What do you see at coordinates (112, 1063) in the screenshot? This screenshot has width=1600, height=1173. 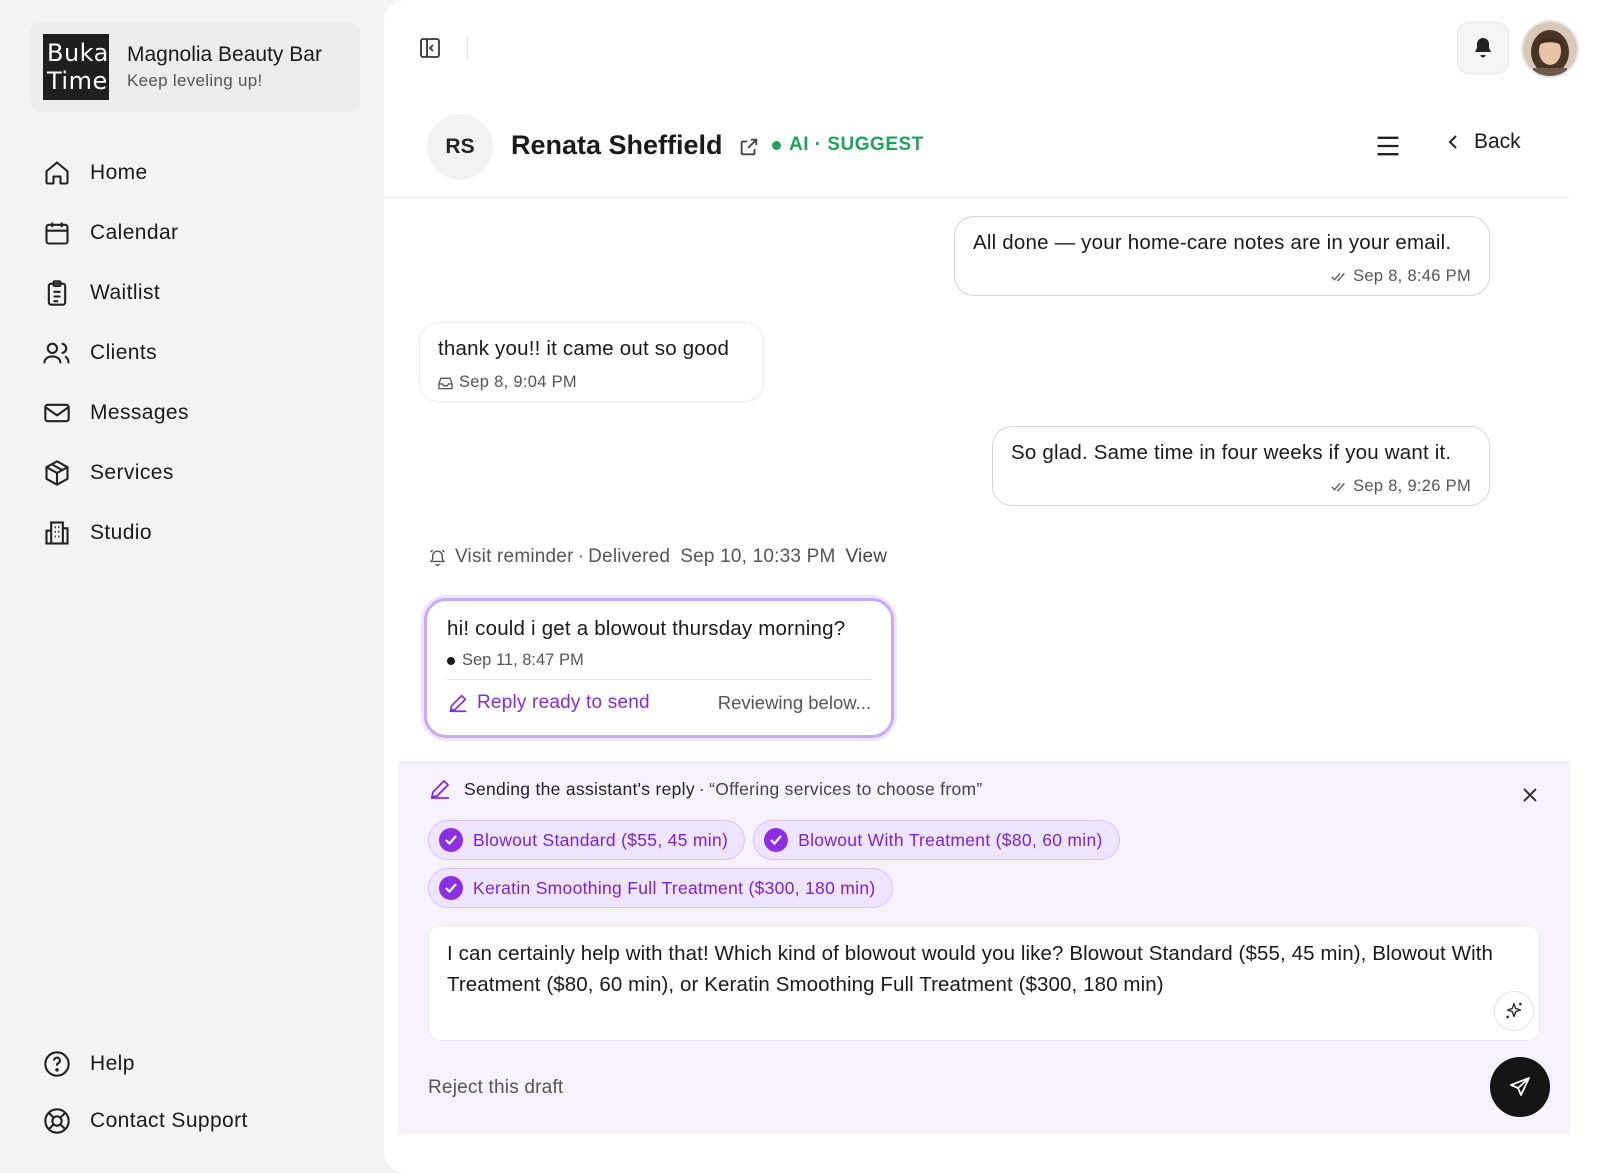 I see `sidebar-item-label: Help` at bounding box center [112, 1063].